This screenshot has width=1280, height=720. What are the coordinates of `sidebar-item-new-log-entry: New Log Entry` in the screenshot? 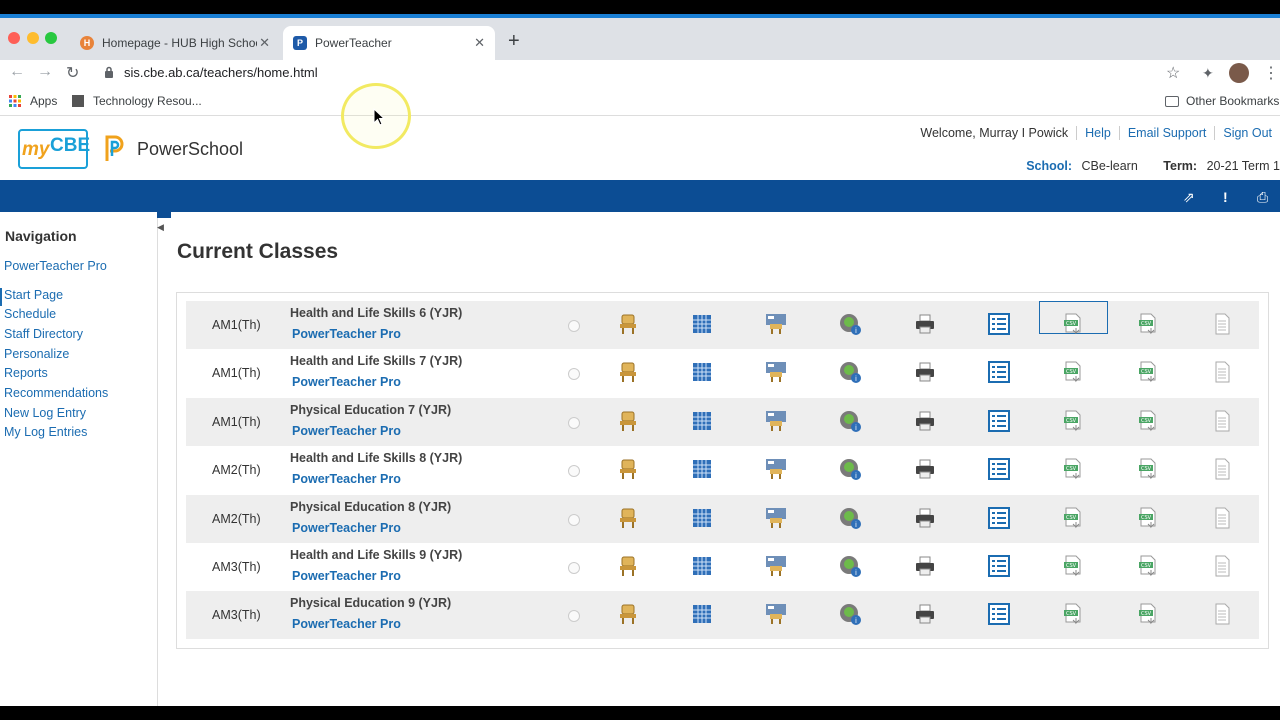 It's located at (45, 413).